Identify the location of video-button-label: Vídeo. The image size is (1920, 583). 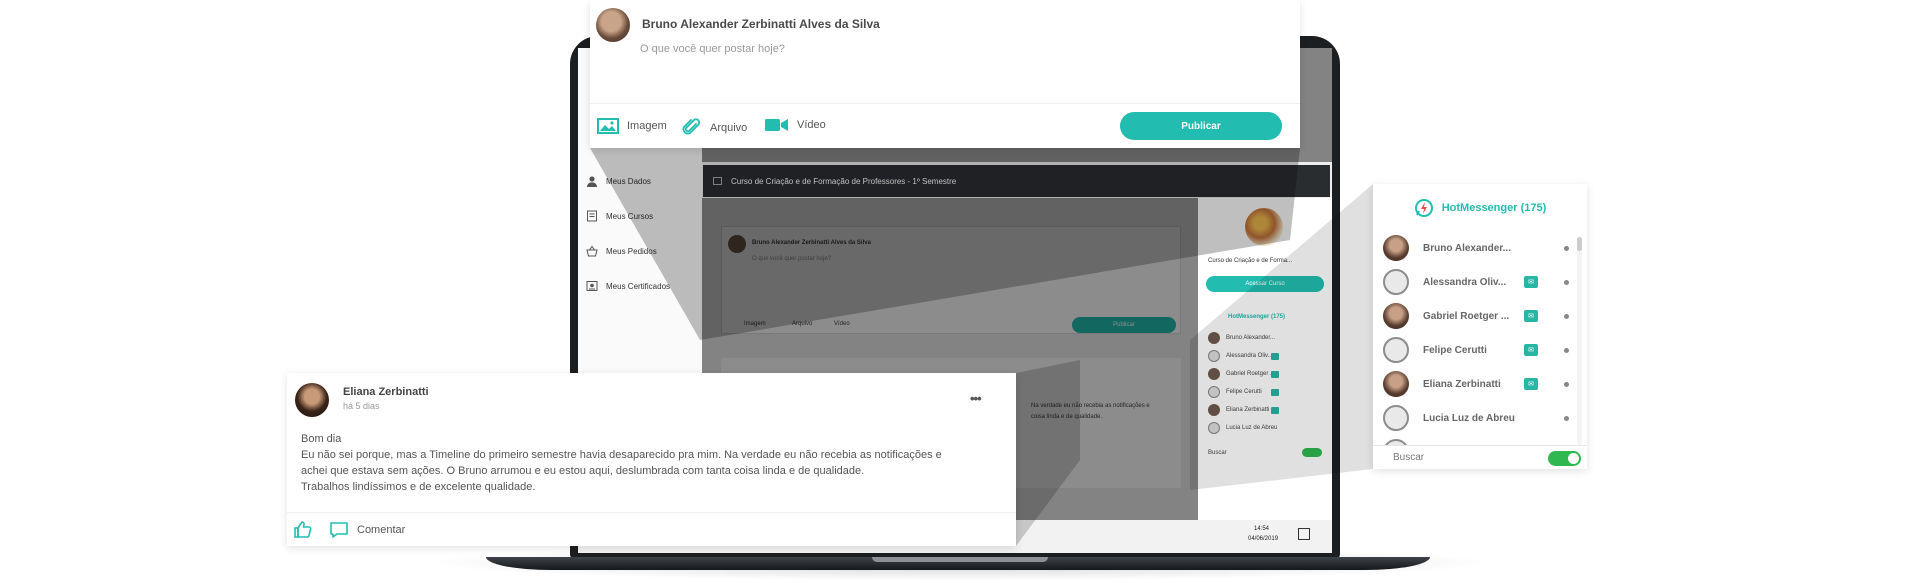
(811, 125).